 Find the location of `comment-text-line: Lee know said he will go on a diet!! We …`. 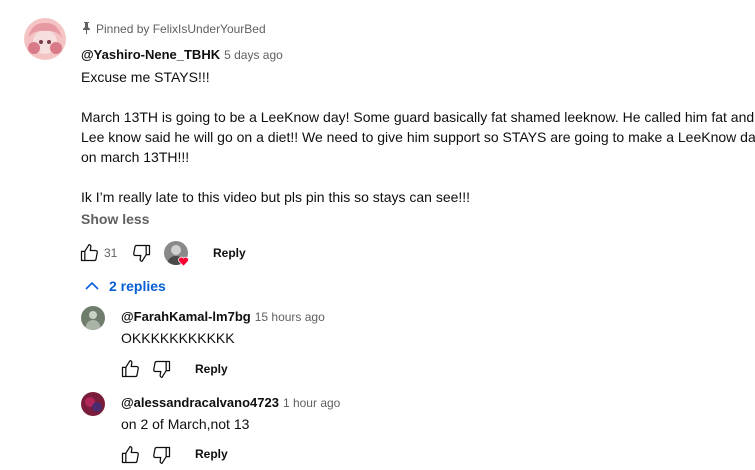

comment-text-line: Lee know said he will go on a diet!! We … is located at coordinates (418, 137).